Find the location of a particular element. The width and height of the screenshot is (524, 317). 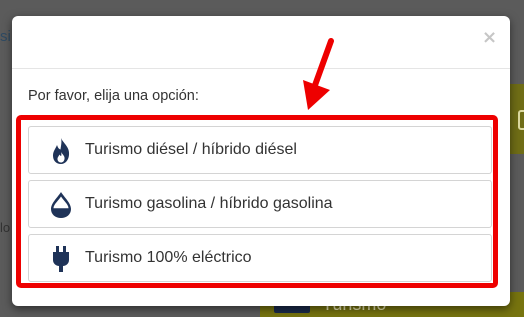

annotation-arrow-icon is located at coordinates (318, 74).